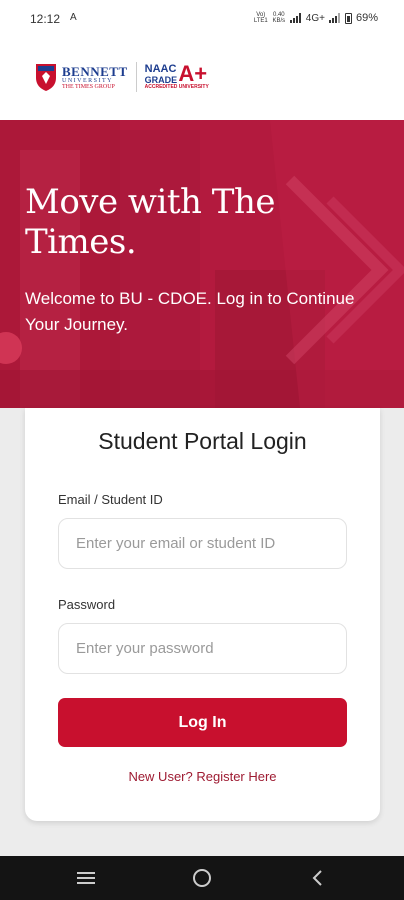 This screenshot has height=900, width=404. Describe the element at coordinates (87, 604) in the screenshot. I see `password-label: Password` at that location.